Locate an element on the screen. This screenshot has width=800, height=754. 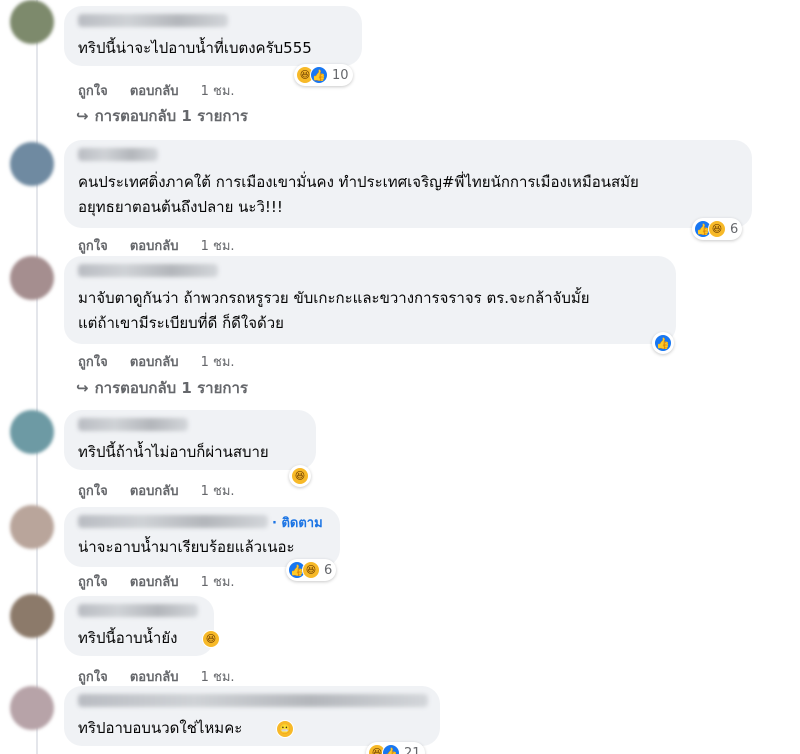
comment-bubble: · ติดตาม น่าจะอาบน้ำมาเรียบร้อยแล้วเนอะ is located at coordinates (202, 537).